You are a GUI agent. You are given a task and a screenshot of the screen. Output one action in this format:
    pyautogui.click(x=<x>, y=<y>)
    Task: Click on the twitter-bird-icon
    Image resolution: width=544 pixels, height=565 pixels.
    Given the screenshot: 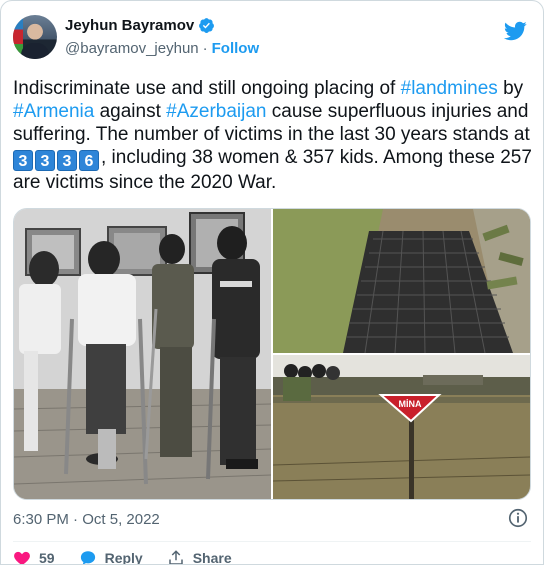 What is the action you would take?
    pyautogui.click(x=515, y=31)
    